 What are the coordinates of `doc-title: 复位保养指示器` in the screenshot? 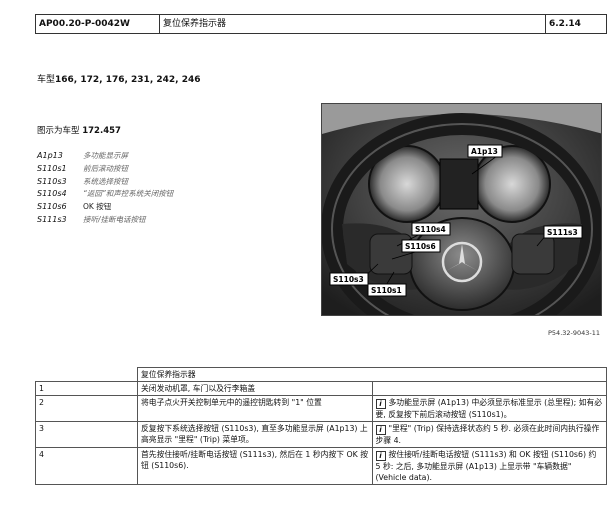 It's located at (353, 24).